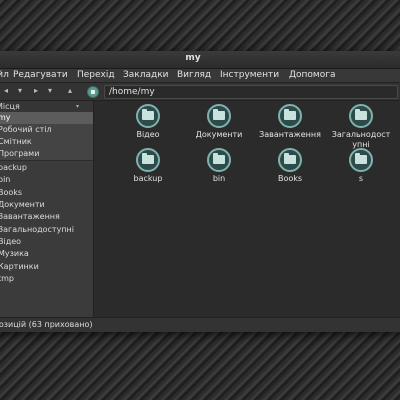 Image resolution: width=400 pixels, height=400 pixels. Describe the element at coordinates (46, 324) in the screenshot. I see `status-text: 8 позицій (63 приховано)` at that location.